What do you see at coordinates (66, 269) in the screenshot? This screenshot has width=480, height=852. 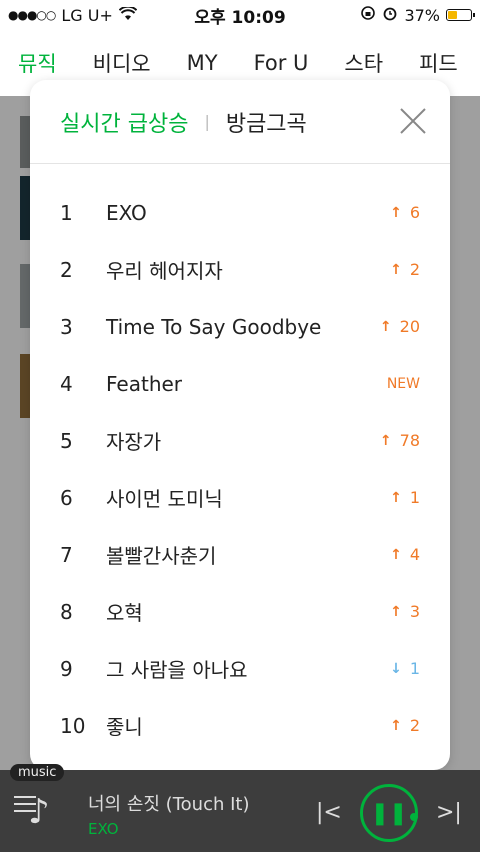 I see `rank-number: 2` at bounding box center [66, 269].